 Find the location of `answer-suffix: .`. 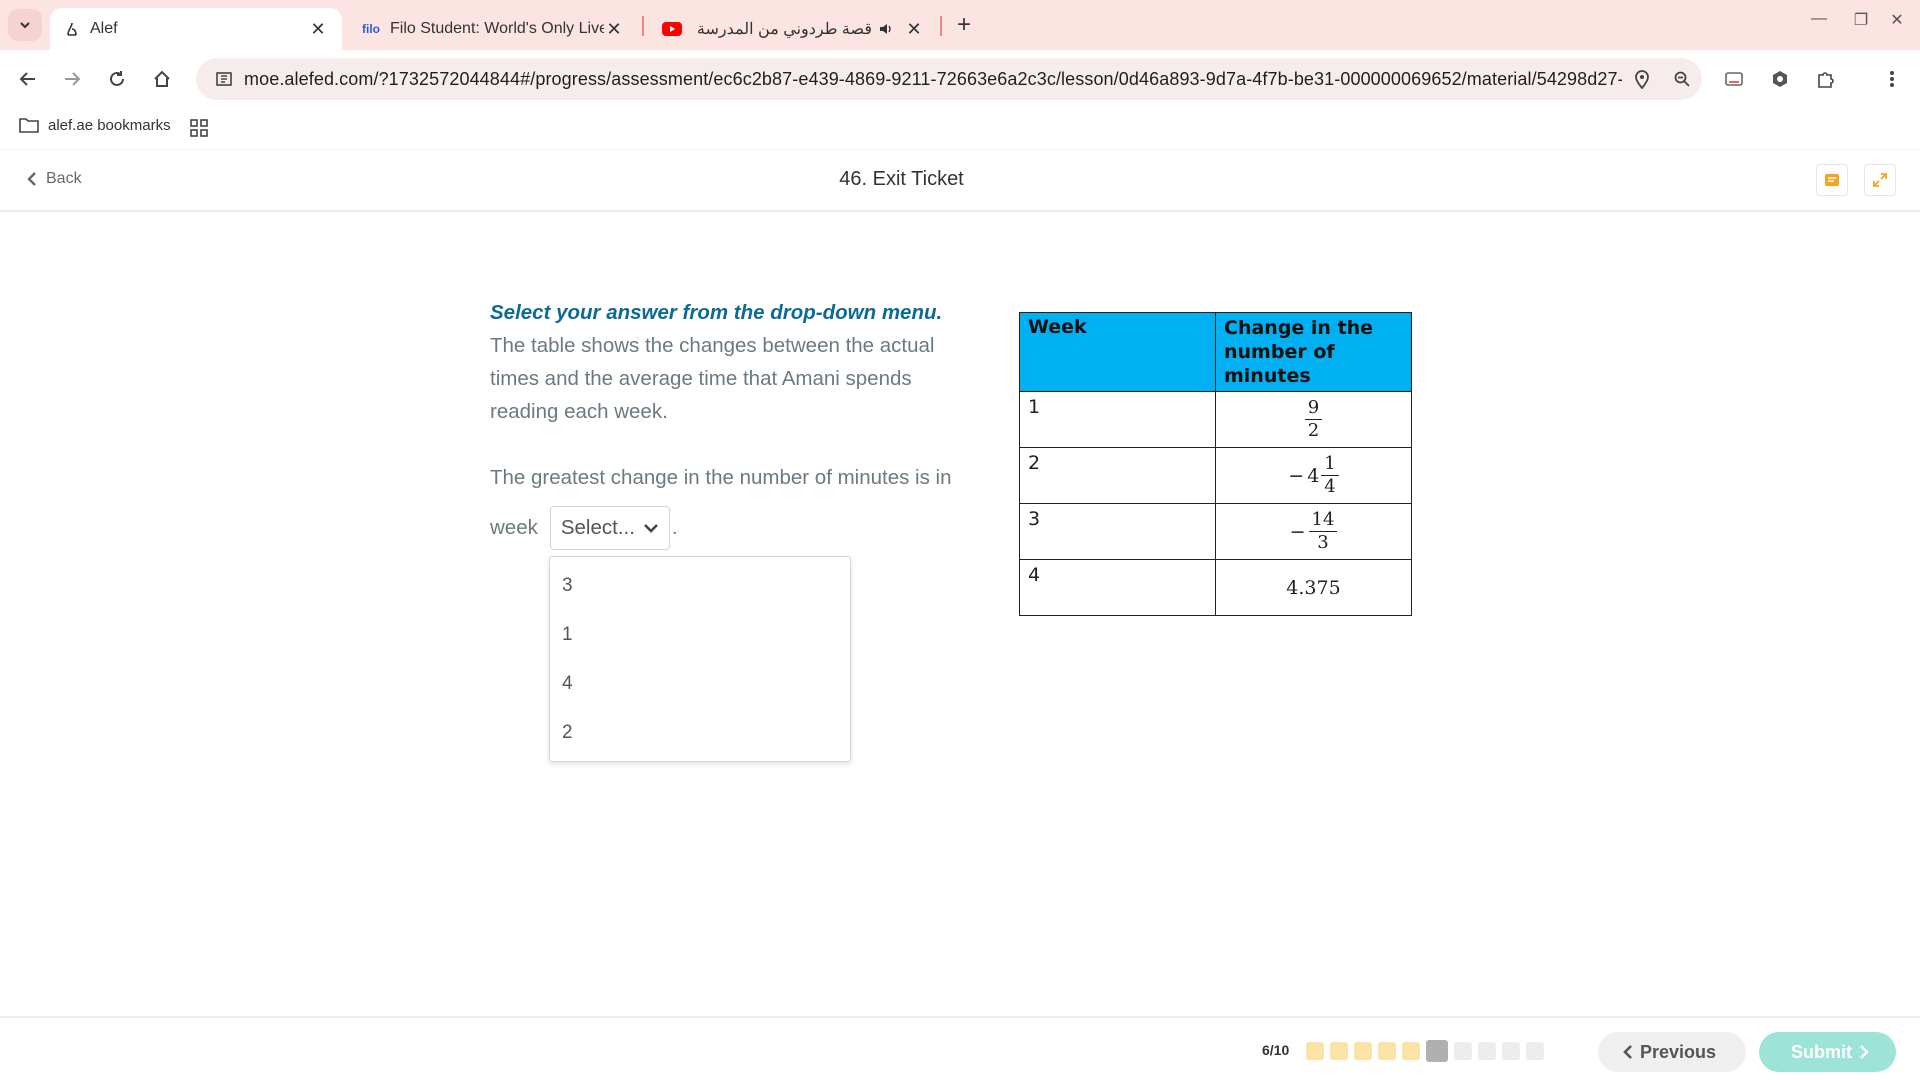

answer-suffix: . is located at coordinates (674, 527).